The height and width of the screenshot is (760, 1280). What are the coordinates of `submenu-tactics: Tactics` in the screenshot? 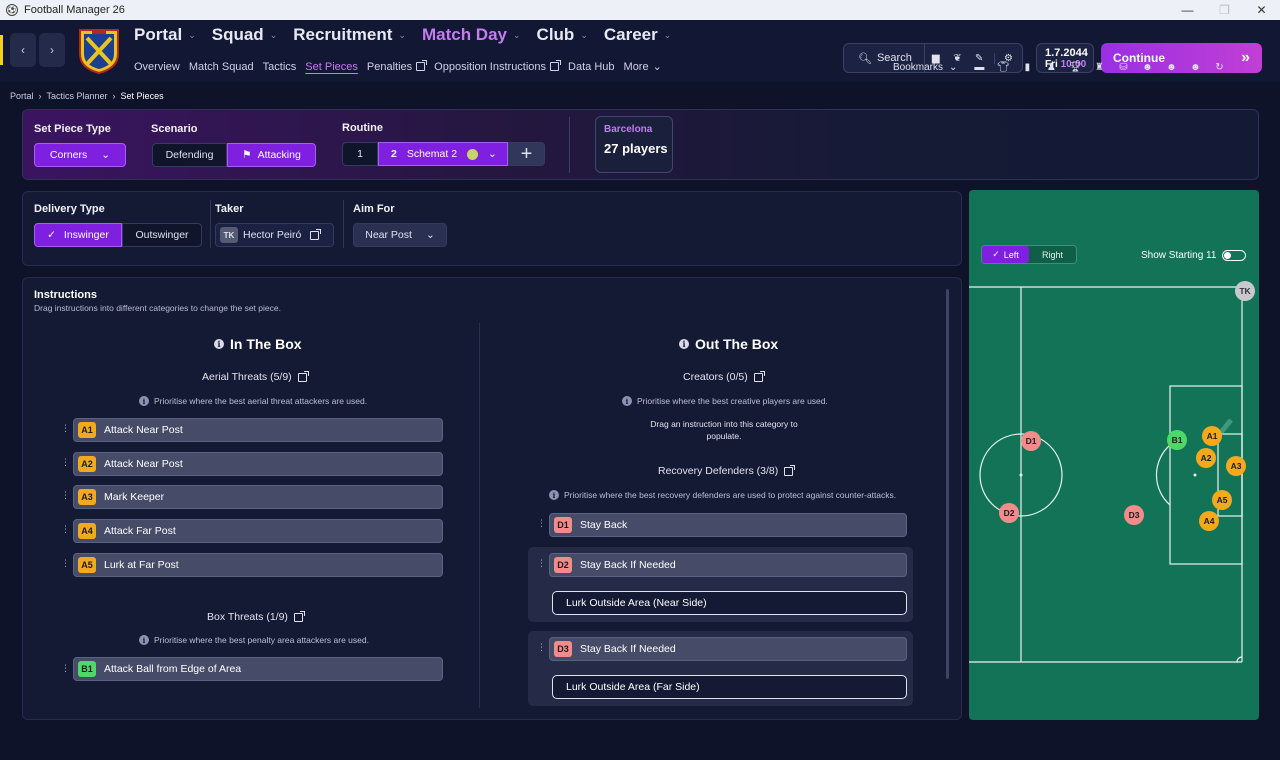 It's located at (280, 66).